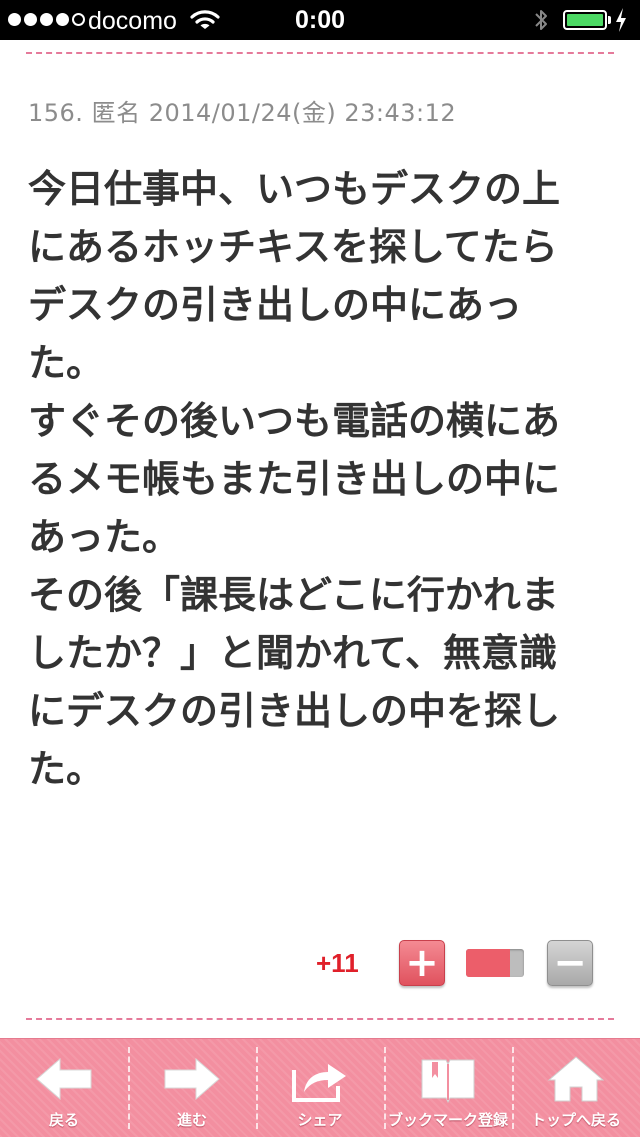  I want to click on battery-nub, so click(609, 20).